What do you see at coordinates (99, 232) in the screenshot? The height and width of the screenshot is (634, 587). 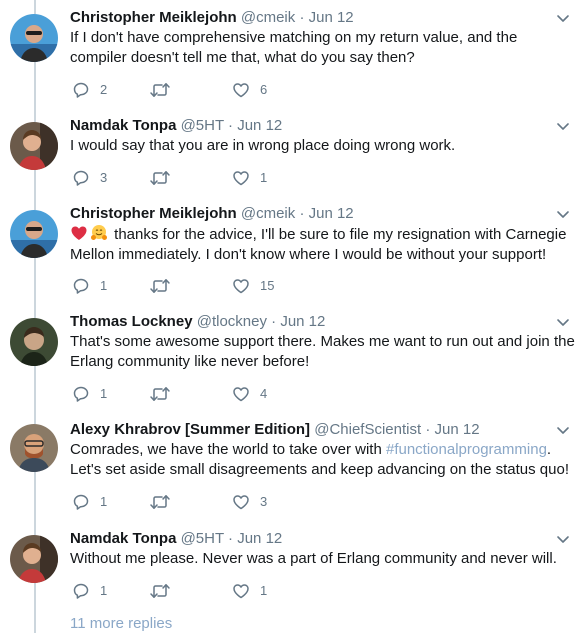 I see `hugging-face-emoji` at bounding box center [99, 232].